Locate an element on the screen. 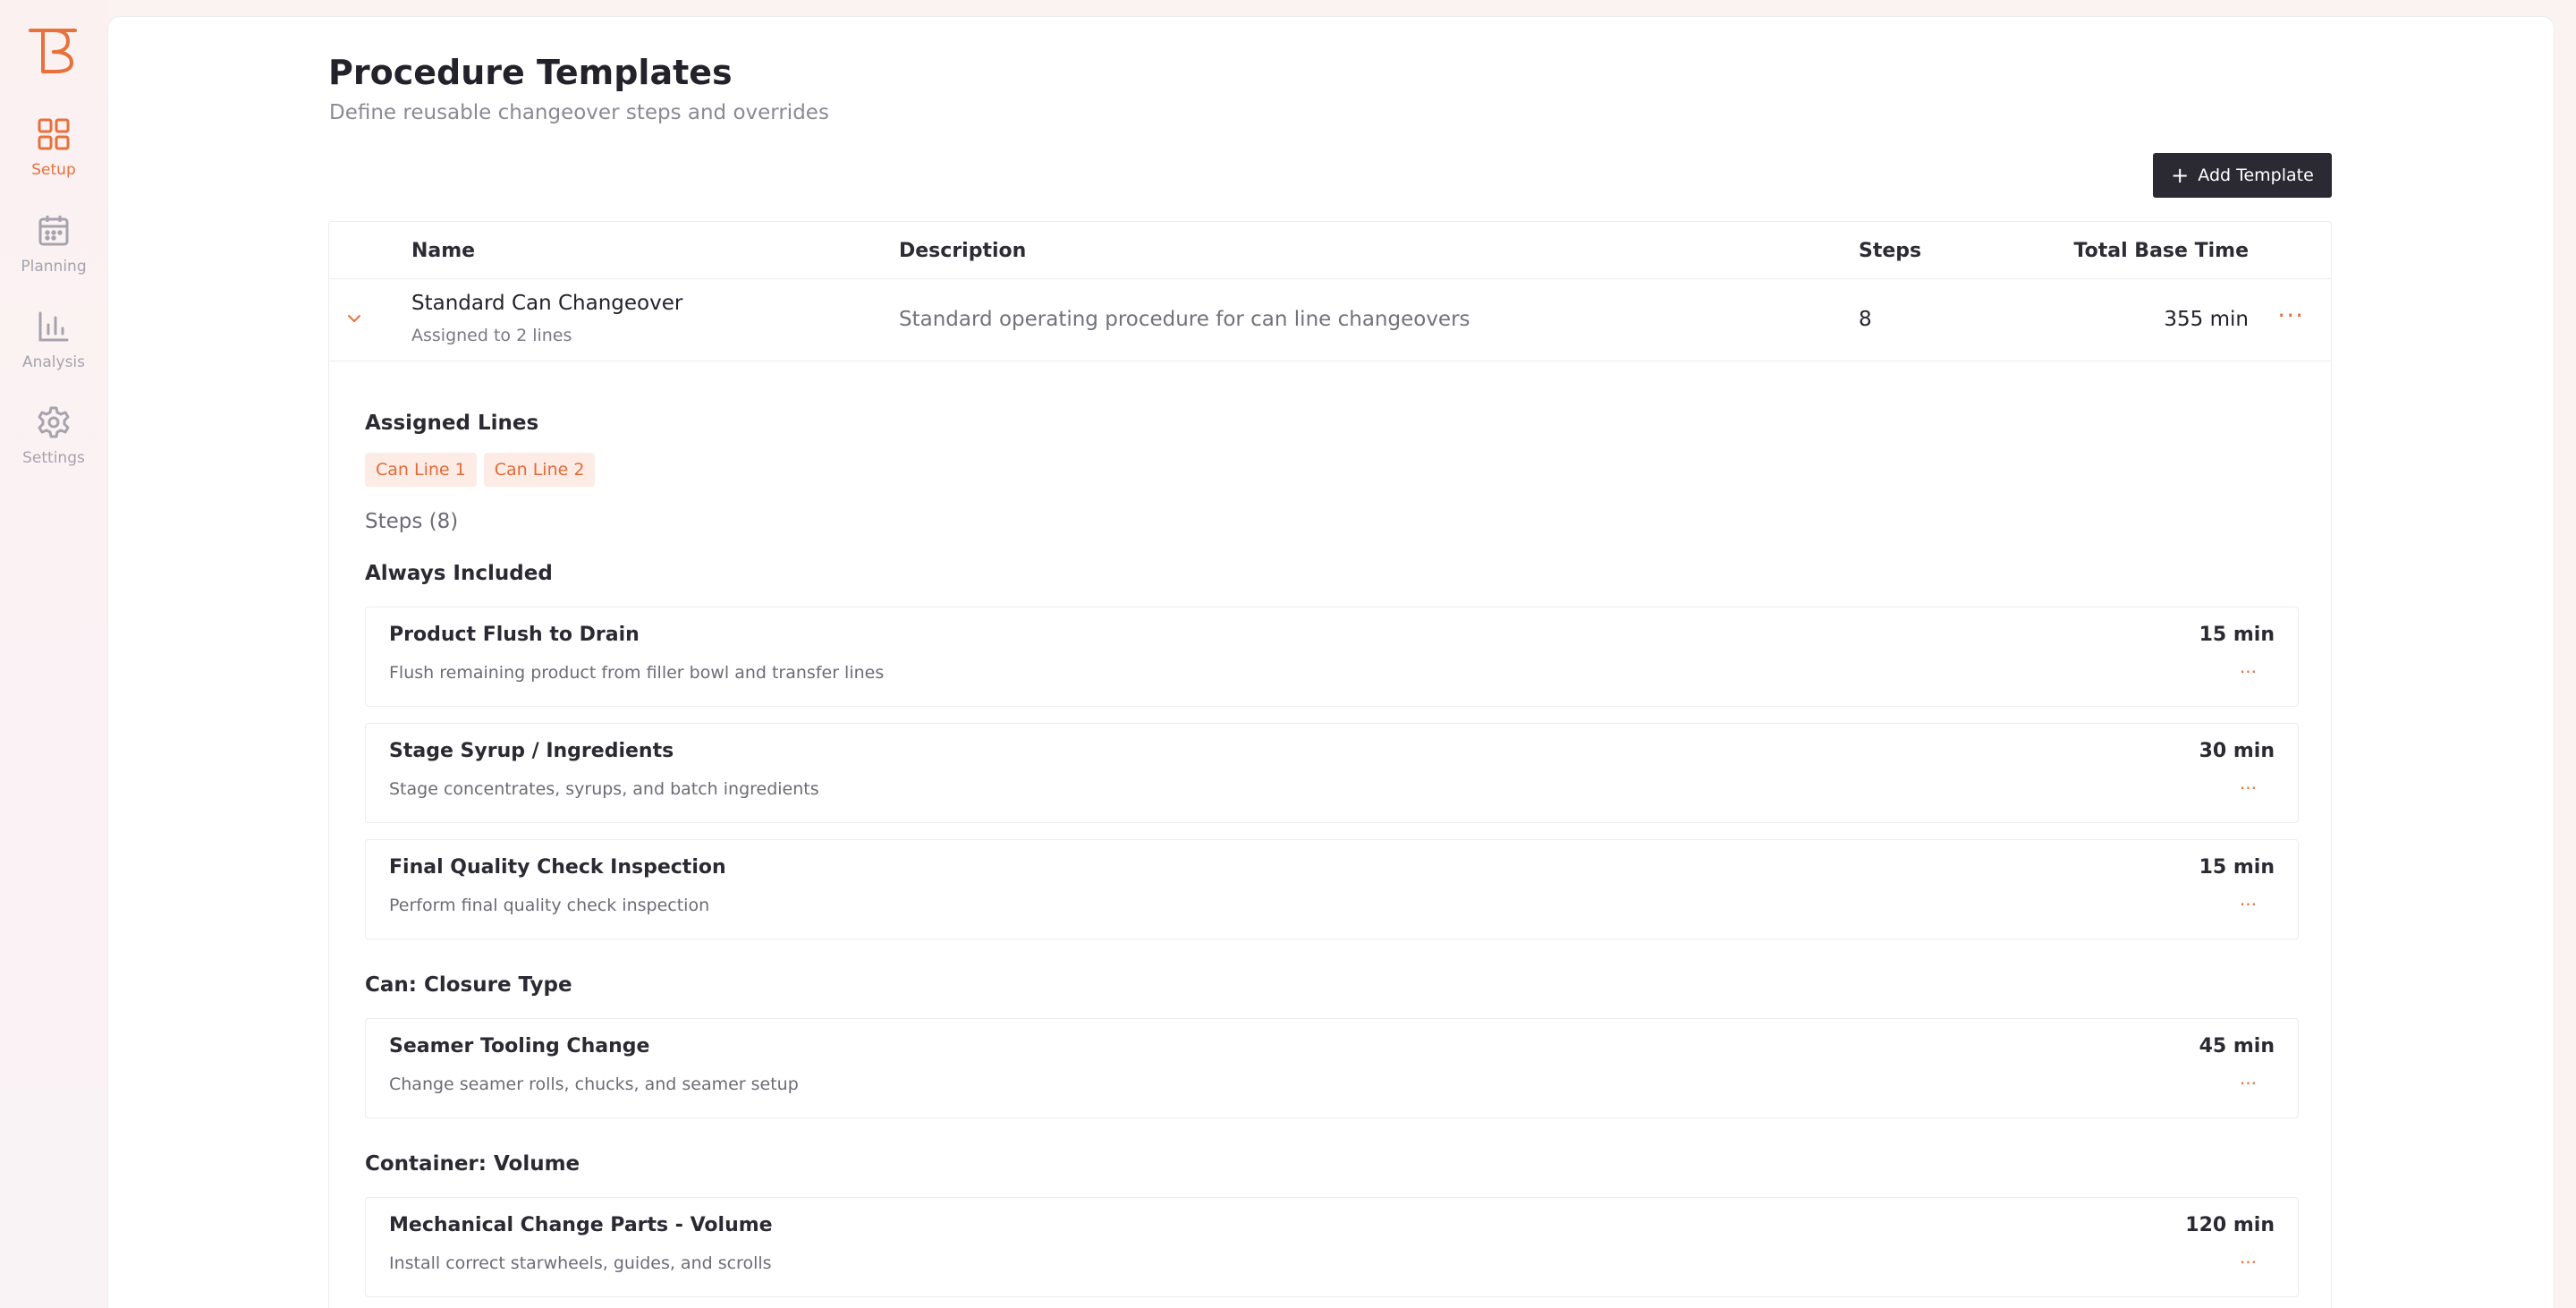  step-name: Seamer Tooling Change is located at coordinates (519, 1046).